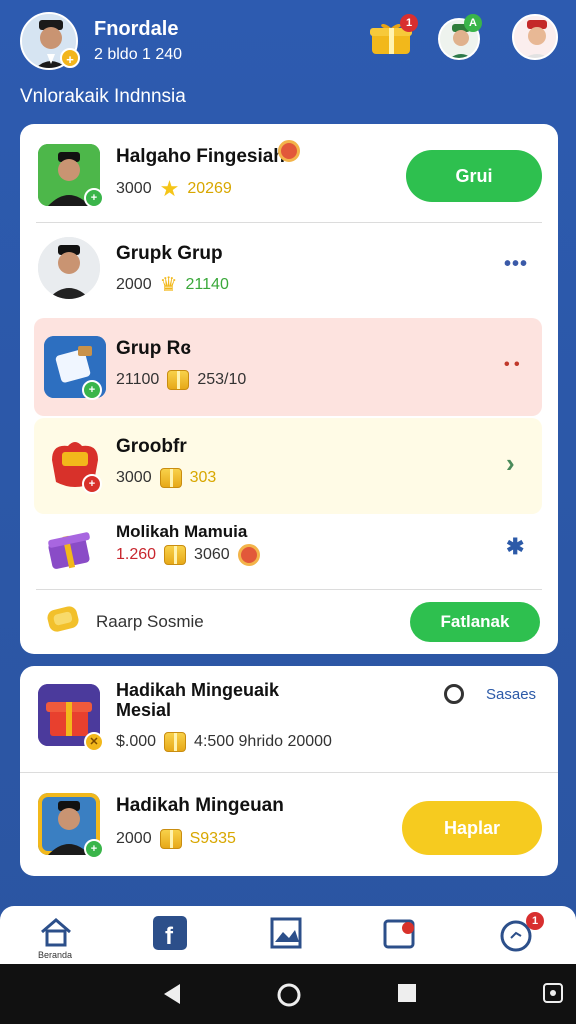 The width and height of the screenshot is (576, 1024). I want to click on back-icon, so click(172, 996).